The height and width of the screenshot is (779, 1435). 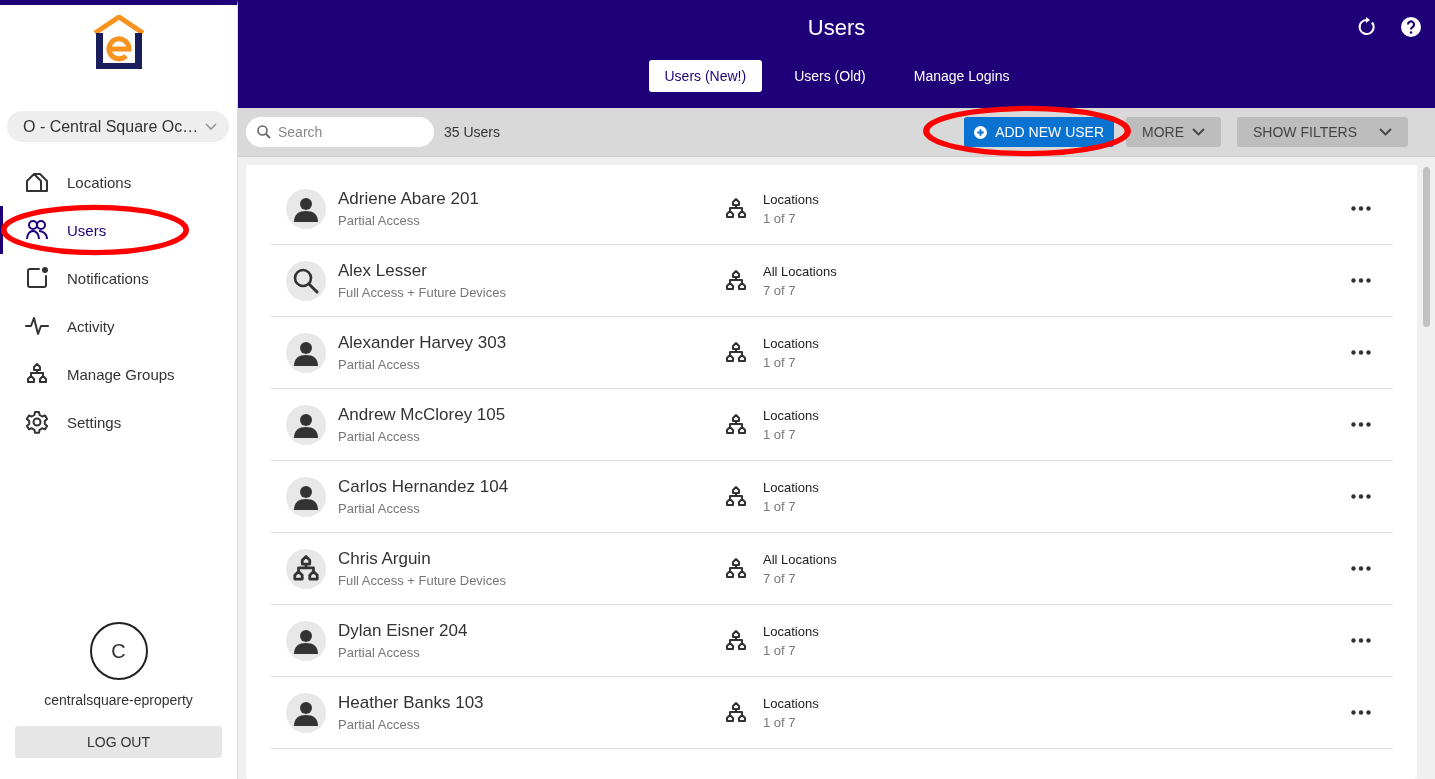 I want to click on search-field: Search, so click(x=340, y=132).